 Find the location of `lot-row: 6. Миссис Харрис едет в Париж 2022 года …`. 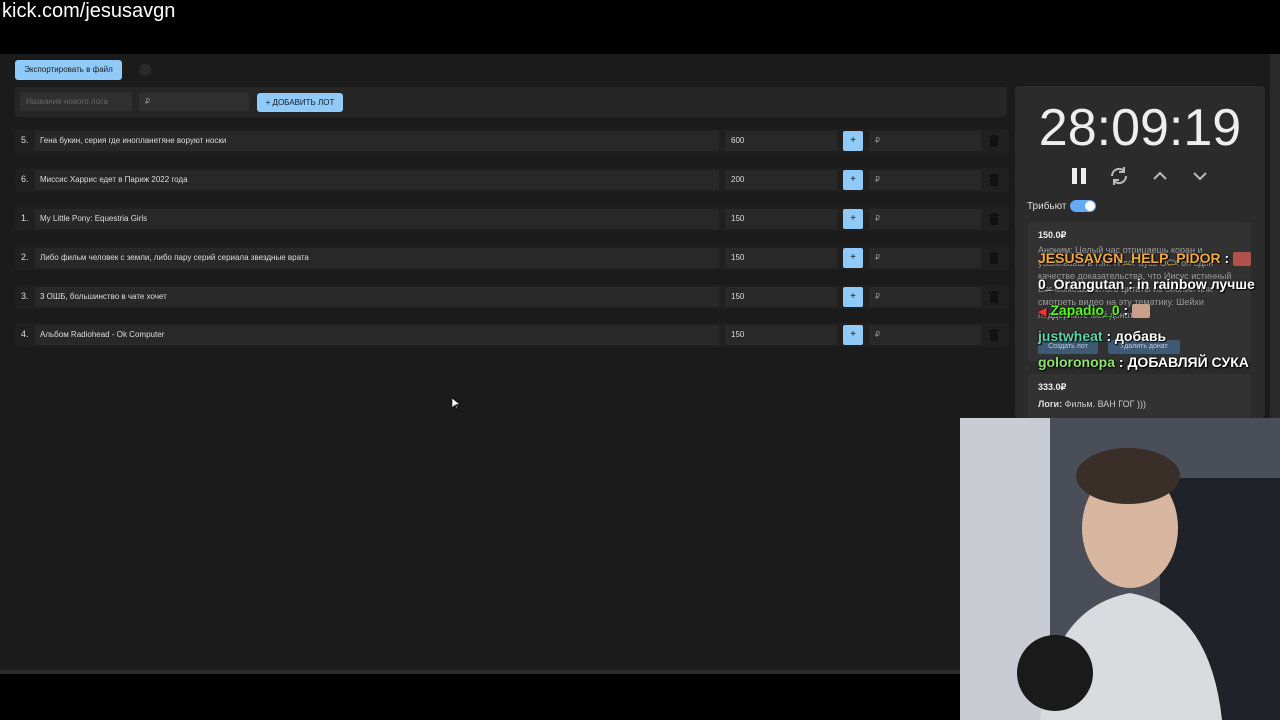

lot-row: 6. Миссис Харрис едет в Париж 2022 года … is located at coordinates (512, 180).